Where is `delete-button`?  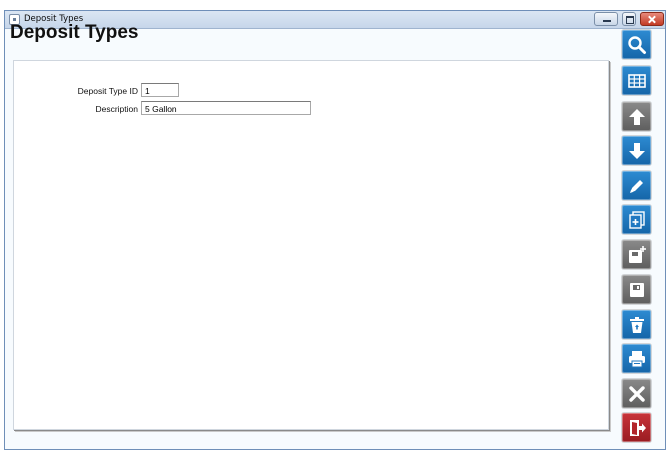 delete-button is located at coordinates (636, 324).